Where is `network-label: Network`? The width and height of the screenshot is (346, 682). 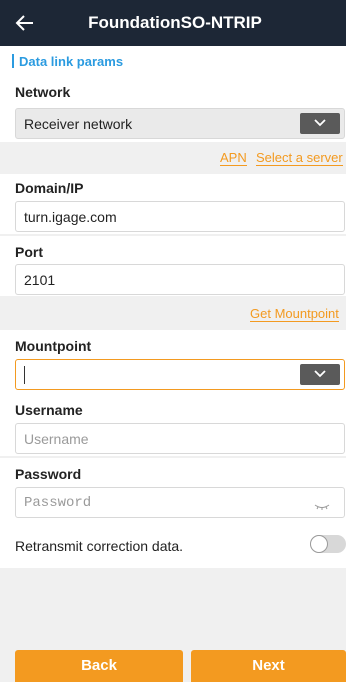 network-label: Network is located at coordinates (43, 92).